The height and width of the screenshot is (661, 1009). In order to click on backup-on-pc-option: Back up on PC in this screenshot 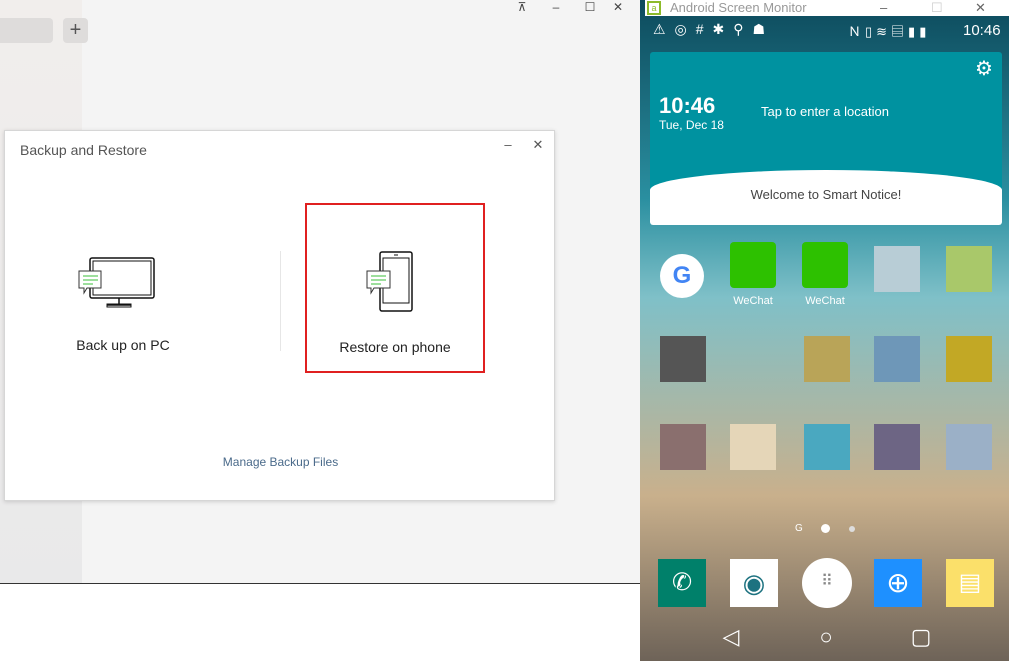, I will do `click(123, 288)`.